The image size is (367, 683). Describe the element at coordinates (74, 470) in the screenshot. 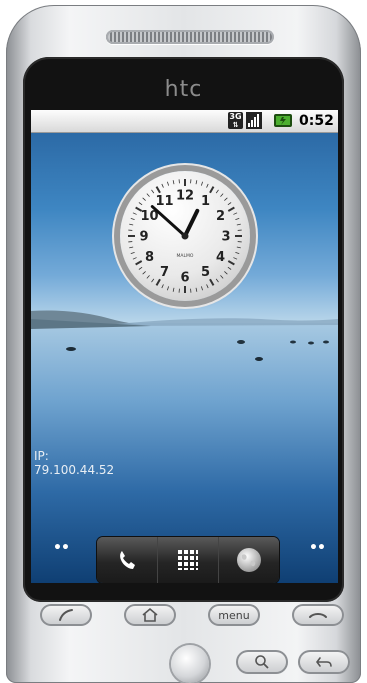

I see `ip-address: 79.100.44.52` at that location.